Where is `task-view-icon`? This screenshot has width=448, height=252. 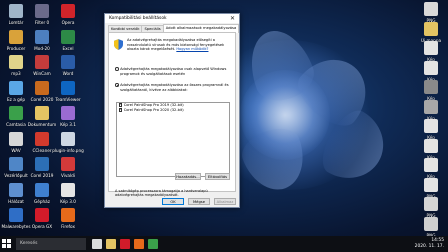 task-view-icon is located at coordinates (97, 244).